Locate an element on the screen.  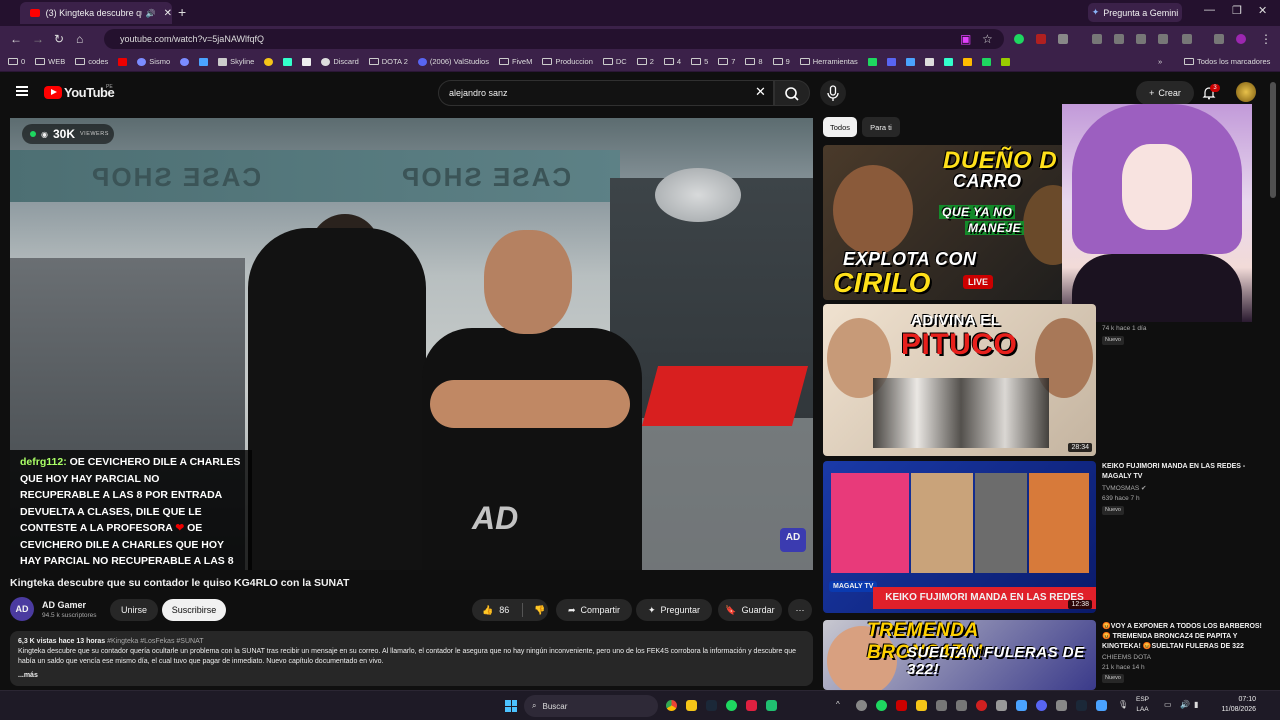
bookmark-item: DC is located at coordinates (614, 61).